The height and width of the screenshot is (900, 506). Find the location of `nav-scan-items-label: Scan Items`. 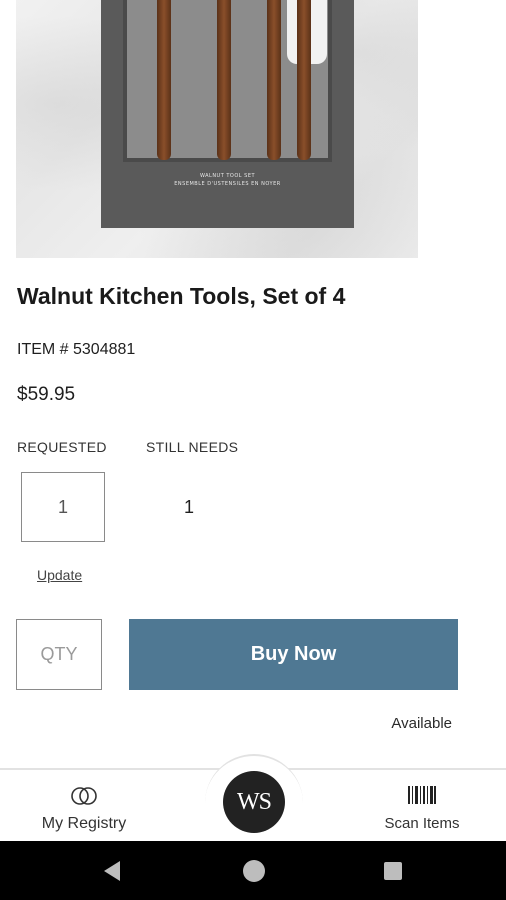

nav-scan-items-label: Scan Items is located at coordinates (422, 823).